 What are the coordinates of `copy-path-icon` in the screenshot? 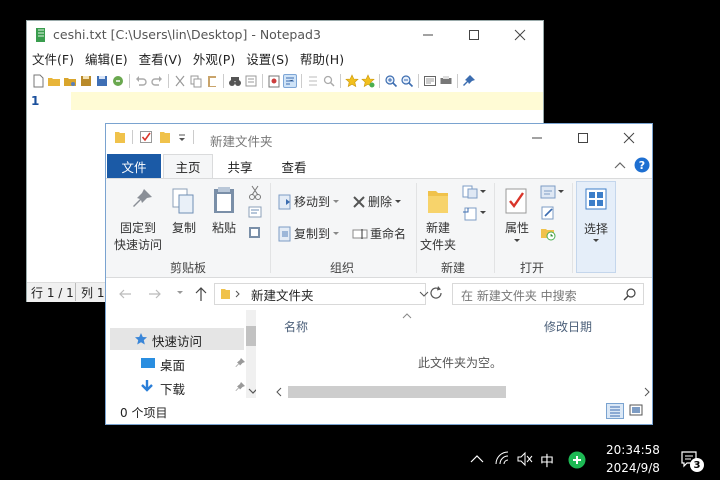 It's located at (255, 212).